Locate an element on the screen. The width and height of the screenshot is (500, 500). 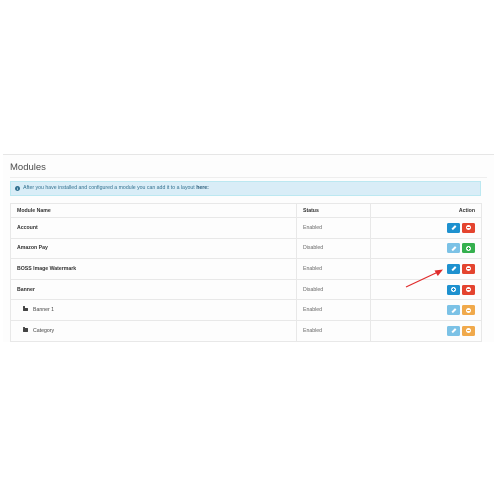
module-name: Banner is located at coordinates (153, 289).